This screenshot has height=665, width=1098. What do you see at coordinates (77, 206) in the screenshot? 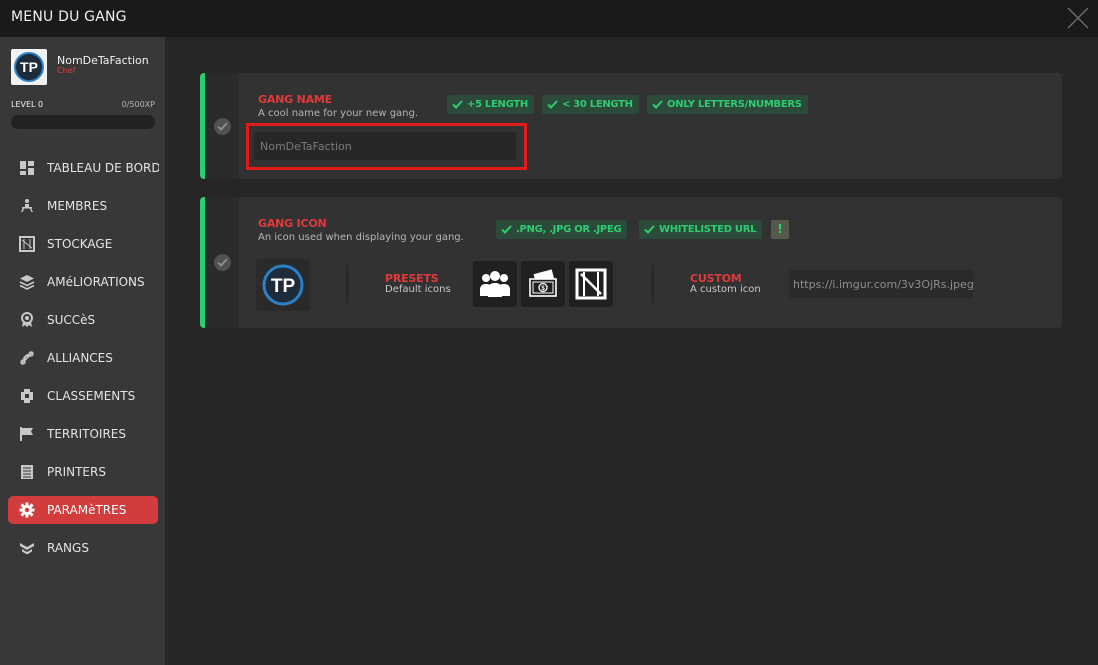
I see `sidebar-item-label: MEMBRES` at bounding box center [77, 206].